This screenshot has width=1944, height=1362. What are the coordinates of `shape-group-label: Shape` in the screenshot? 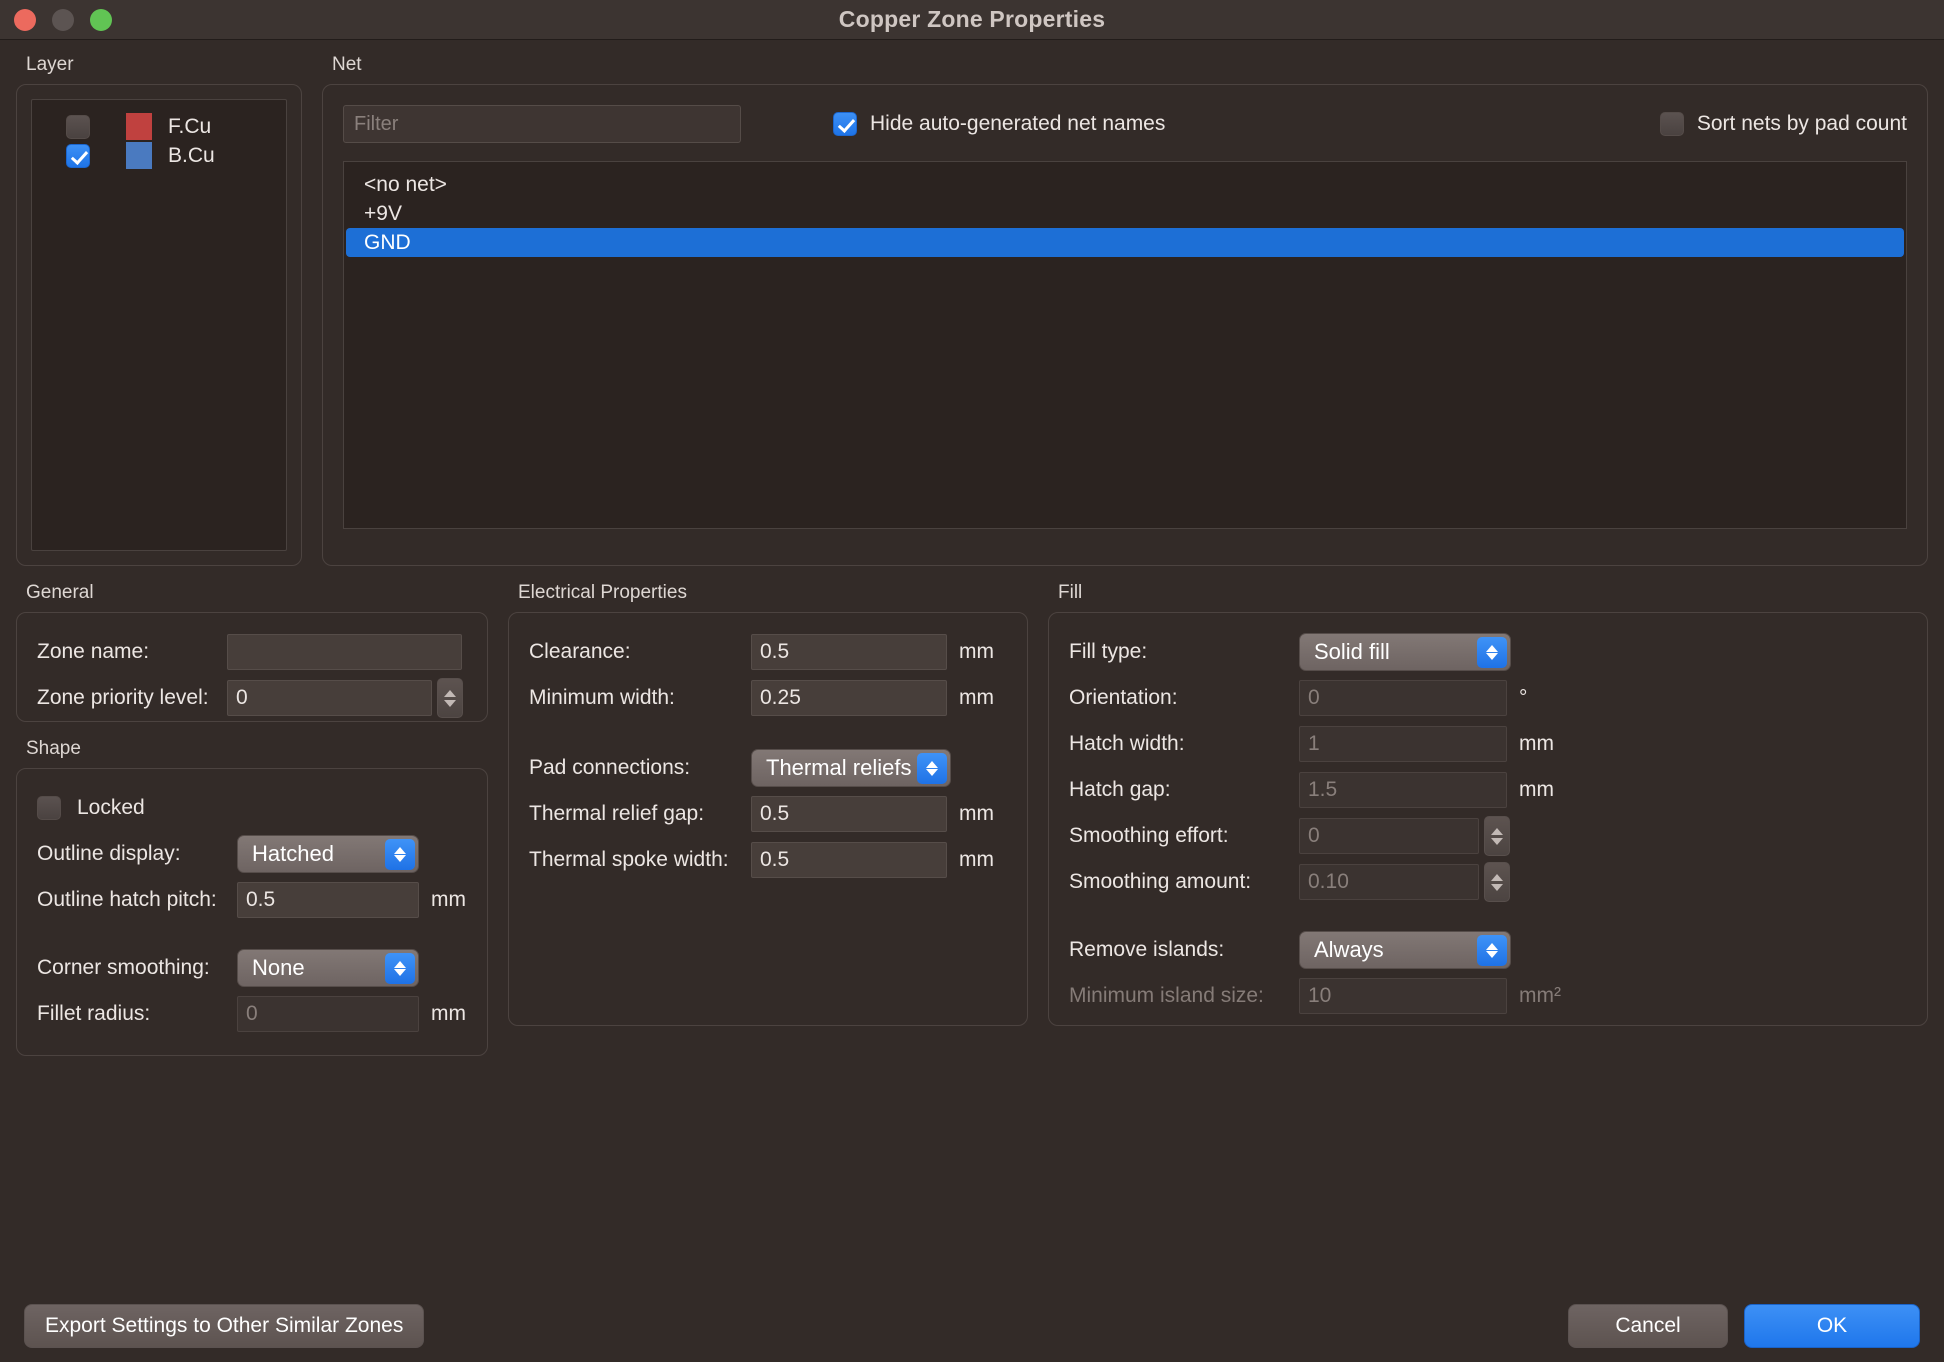 It's located at (53, 748).